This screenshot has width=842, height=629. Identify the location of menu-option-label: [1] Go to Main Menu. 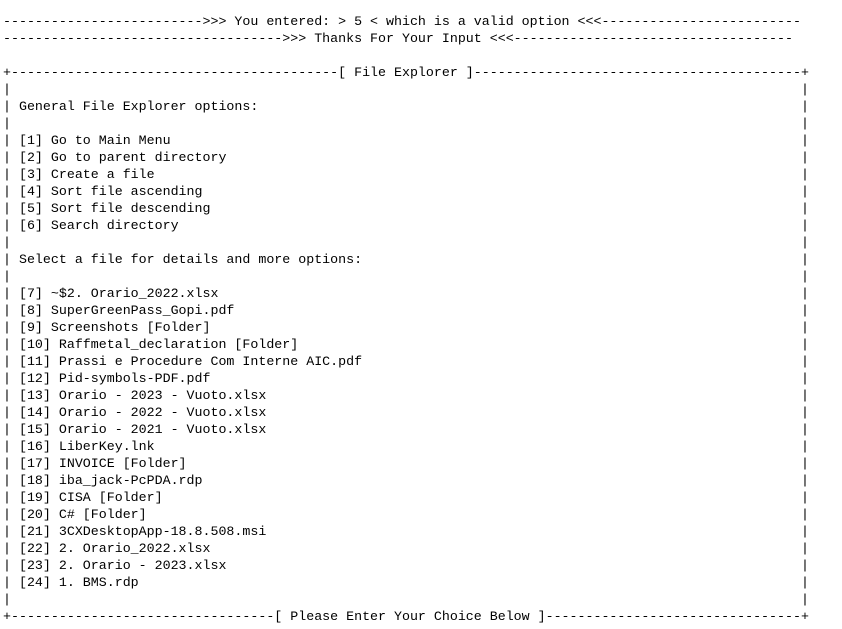
(94, 140).